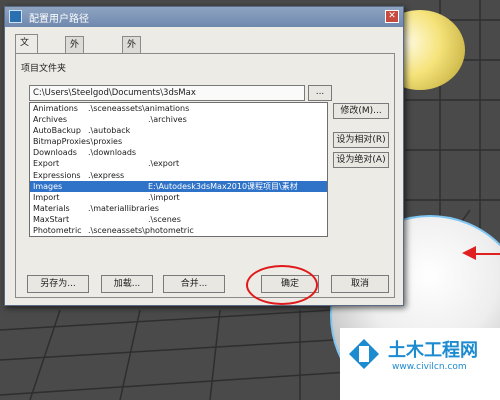 This screenshot has width=500, height=400. Describe the element at coordinates (178, 152) in the screenshot. I see `path-list-row: Downloads .\downloads` at that location.